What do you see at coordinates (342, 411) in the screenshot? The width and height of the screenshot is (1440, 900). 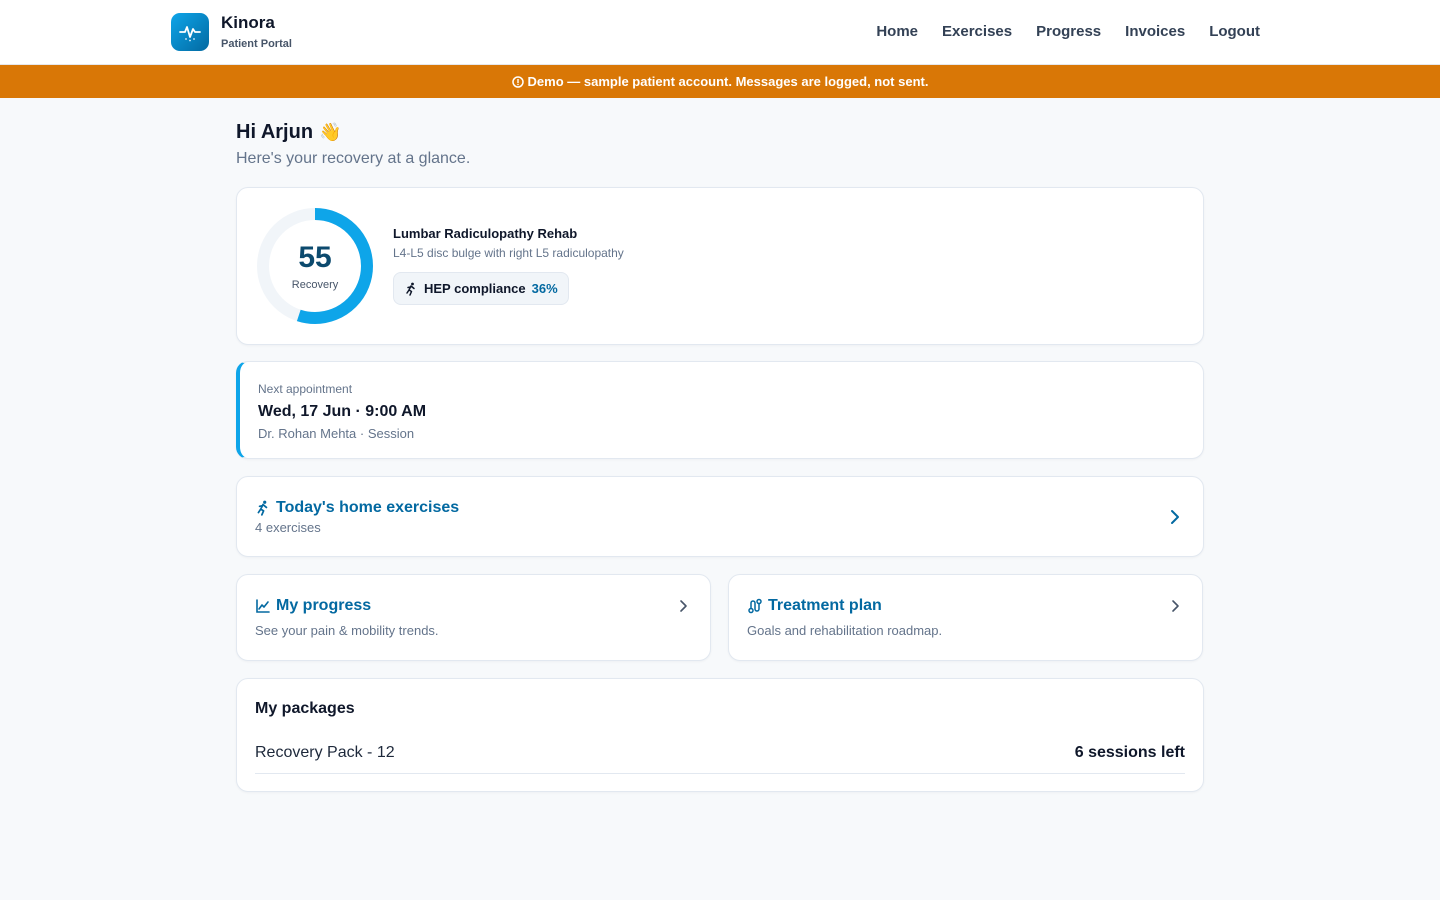 I see `appointment-datetime: Wed, 17 Jun · 9:00 AM` at bounding box center [342, 411].